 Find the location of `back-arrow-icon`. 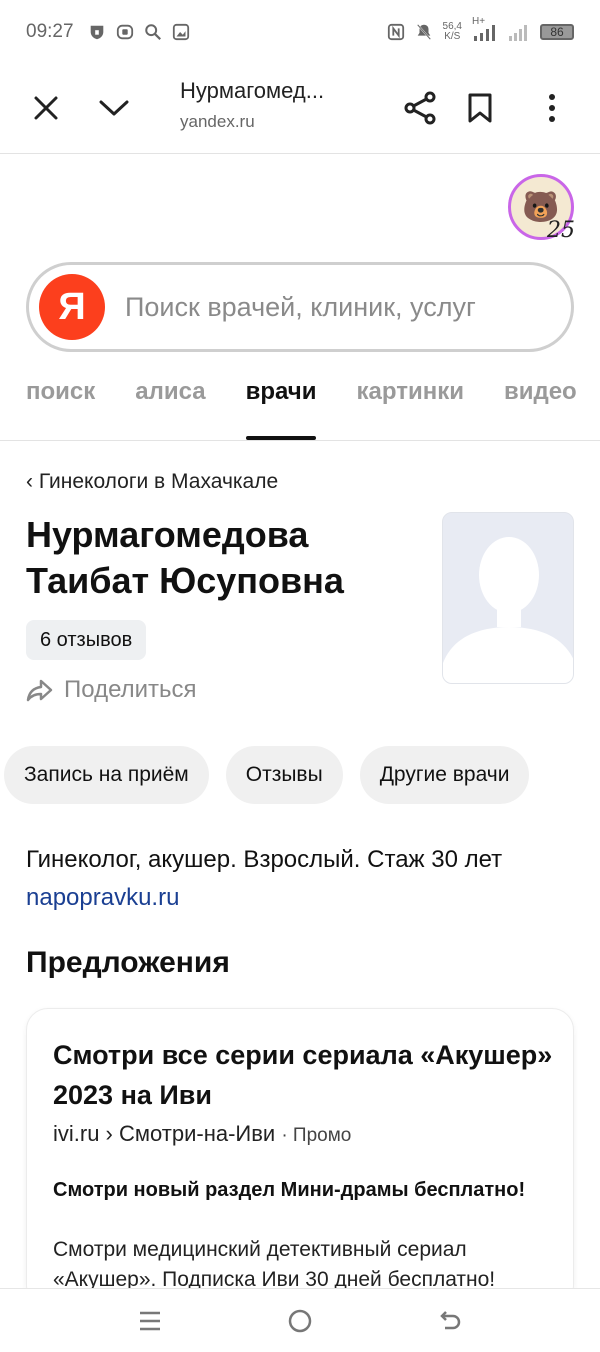

back-arrow-icon is located at coordinates (450, 1320).